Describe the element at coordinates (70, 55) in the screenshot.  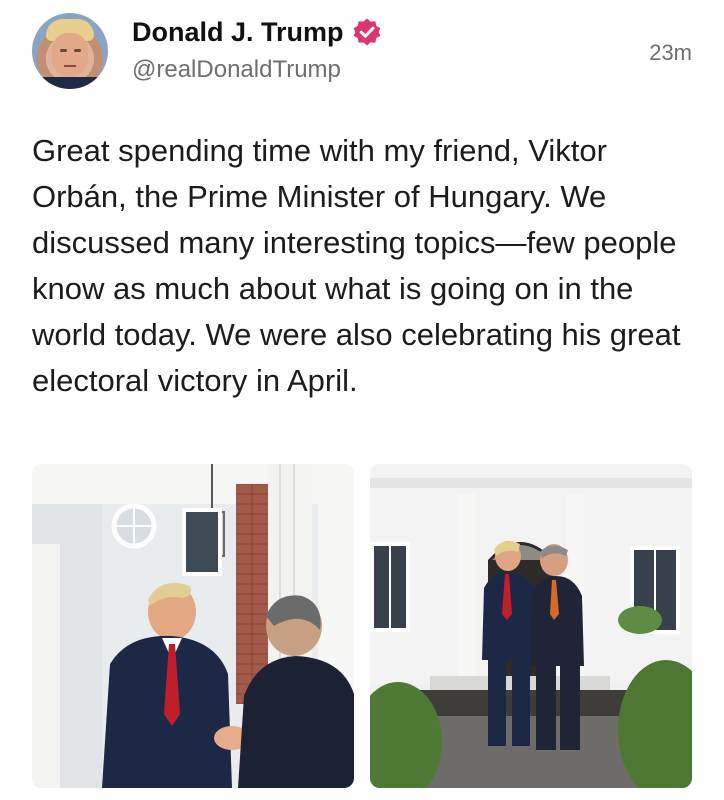
I see `avatar-face` at that location.